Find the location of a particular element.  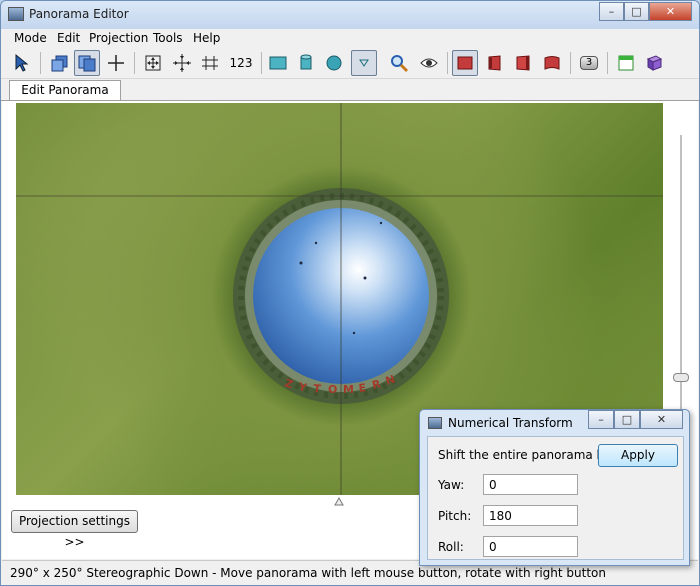

image-pair-icon is located at coordinates (87, 63).